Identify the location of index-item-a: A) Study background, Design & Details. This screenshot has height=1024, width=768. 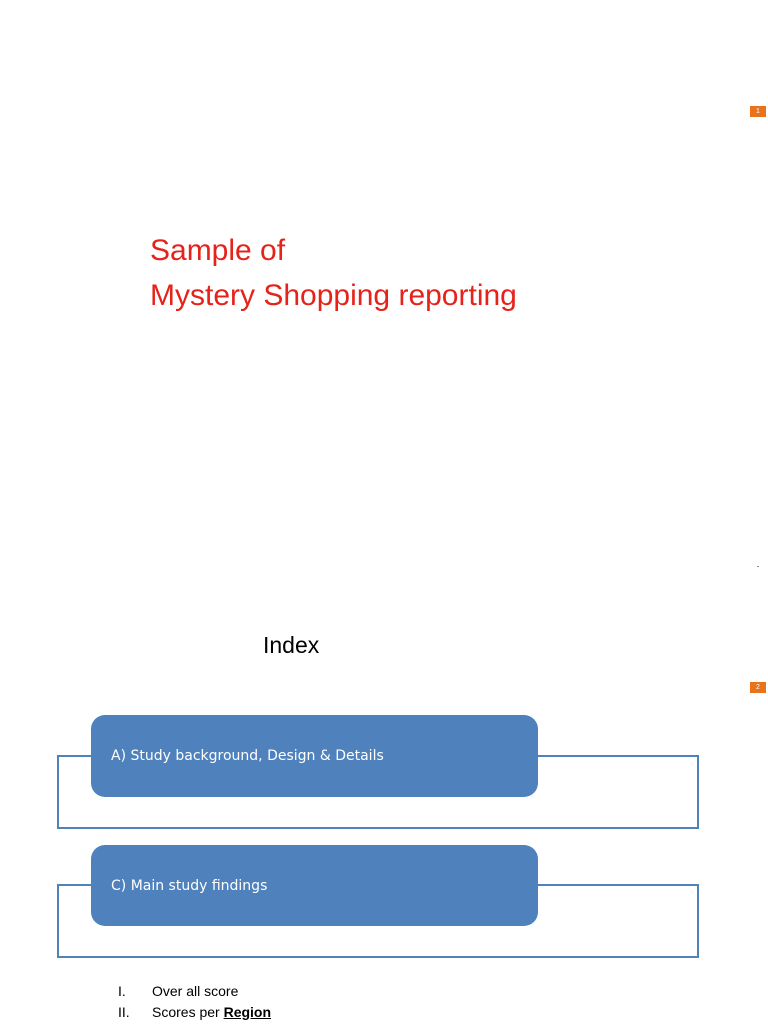
(314, 756).